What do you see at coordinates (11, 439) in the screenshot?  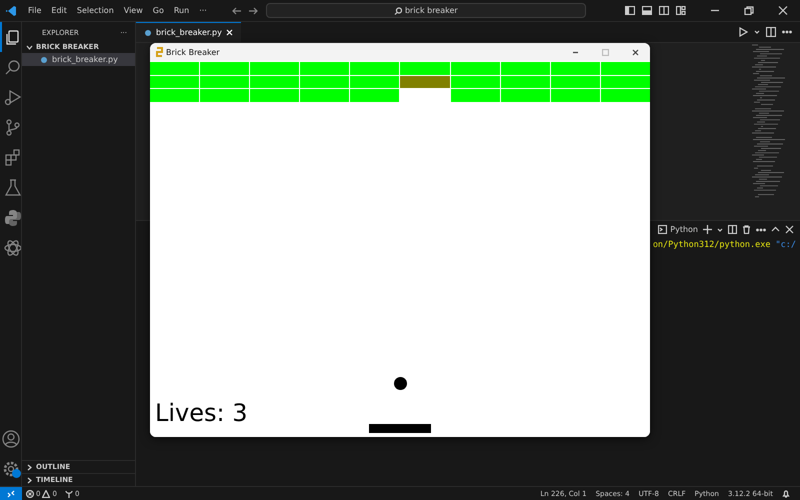 I see `account-icon` at bounding box center [11, 439].